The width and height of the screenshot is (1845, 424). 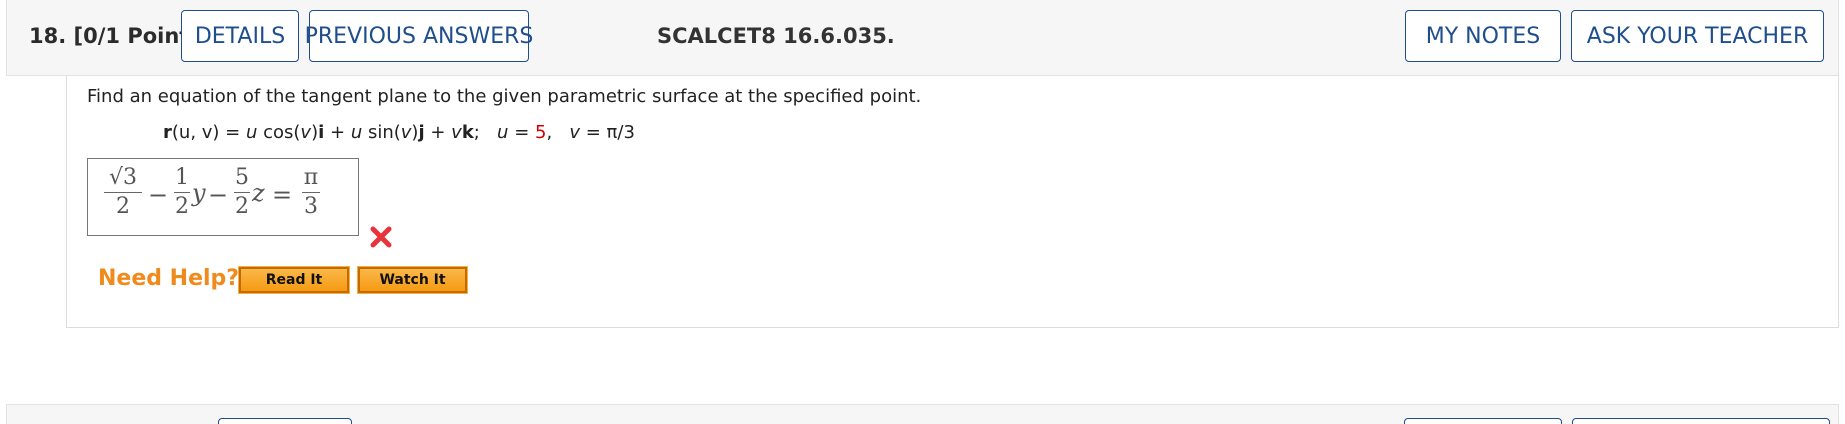 What do you see at coordinates (182, 177) in the screenshot?
I see `fraction-numerator: 1` at bounding box center [182, 177].